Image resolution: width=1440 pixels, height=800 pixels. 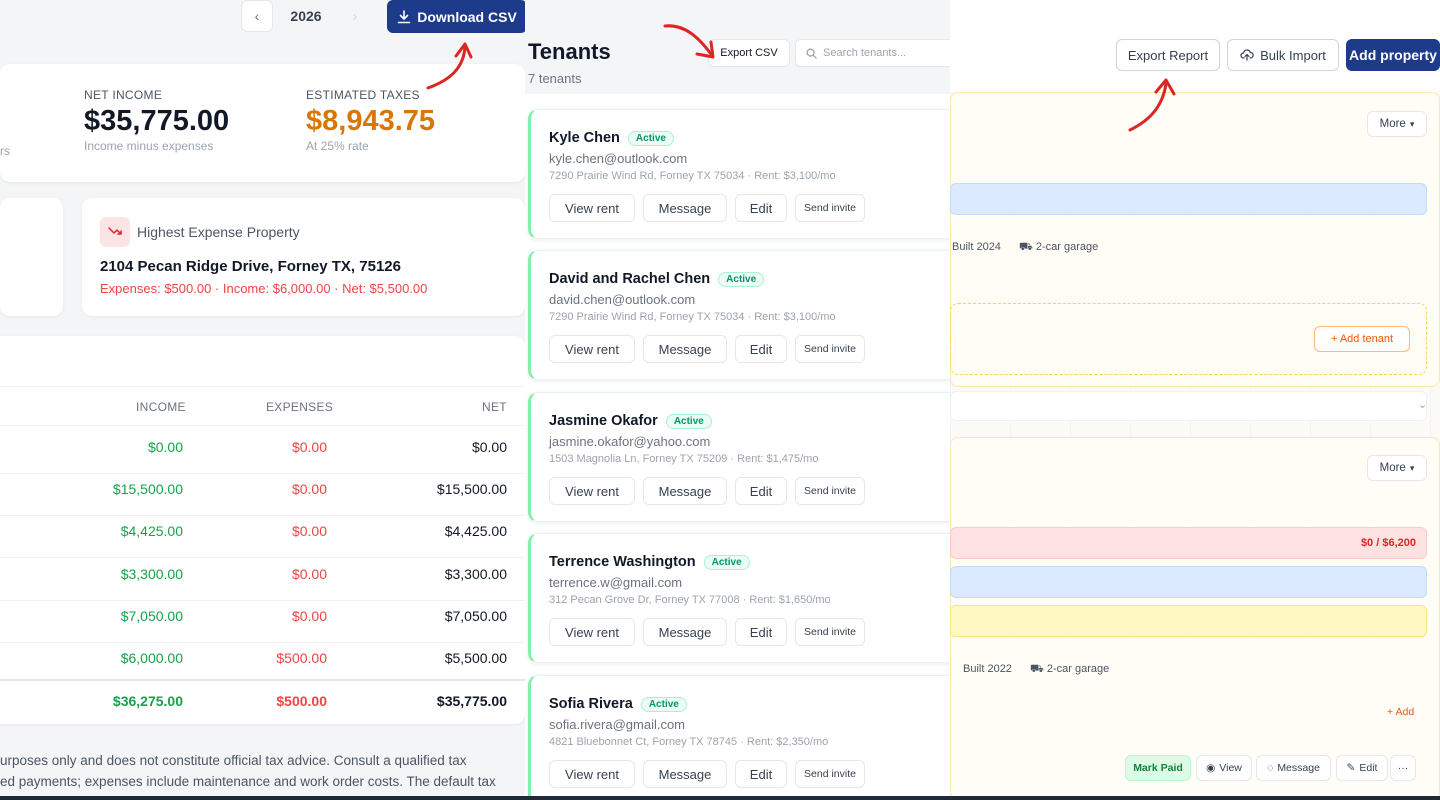 What do you see at coordinates (475, 531) in the screenshot?
I see `row-net: $4,425.00` at bounding box center [475, 531].